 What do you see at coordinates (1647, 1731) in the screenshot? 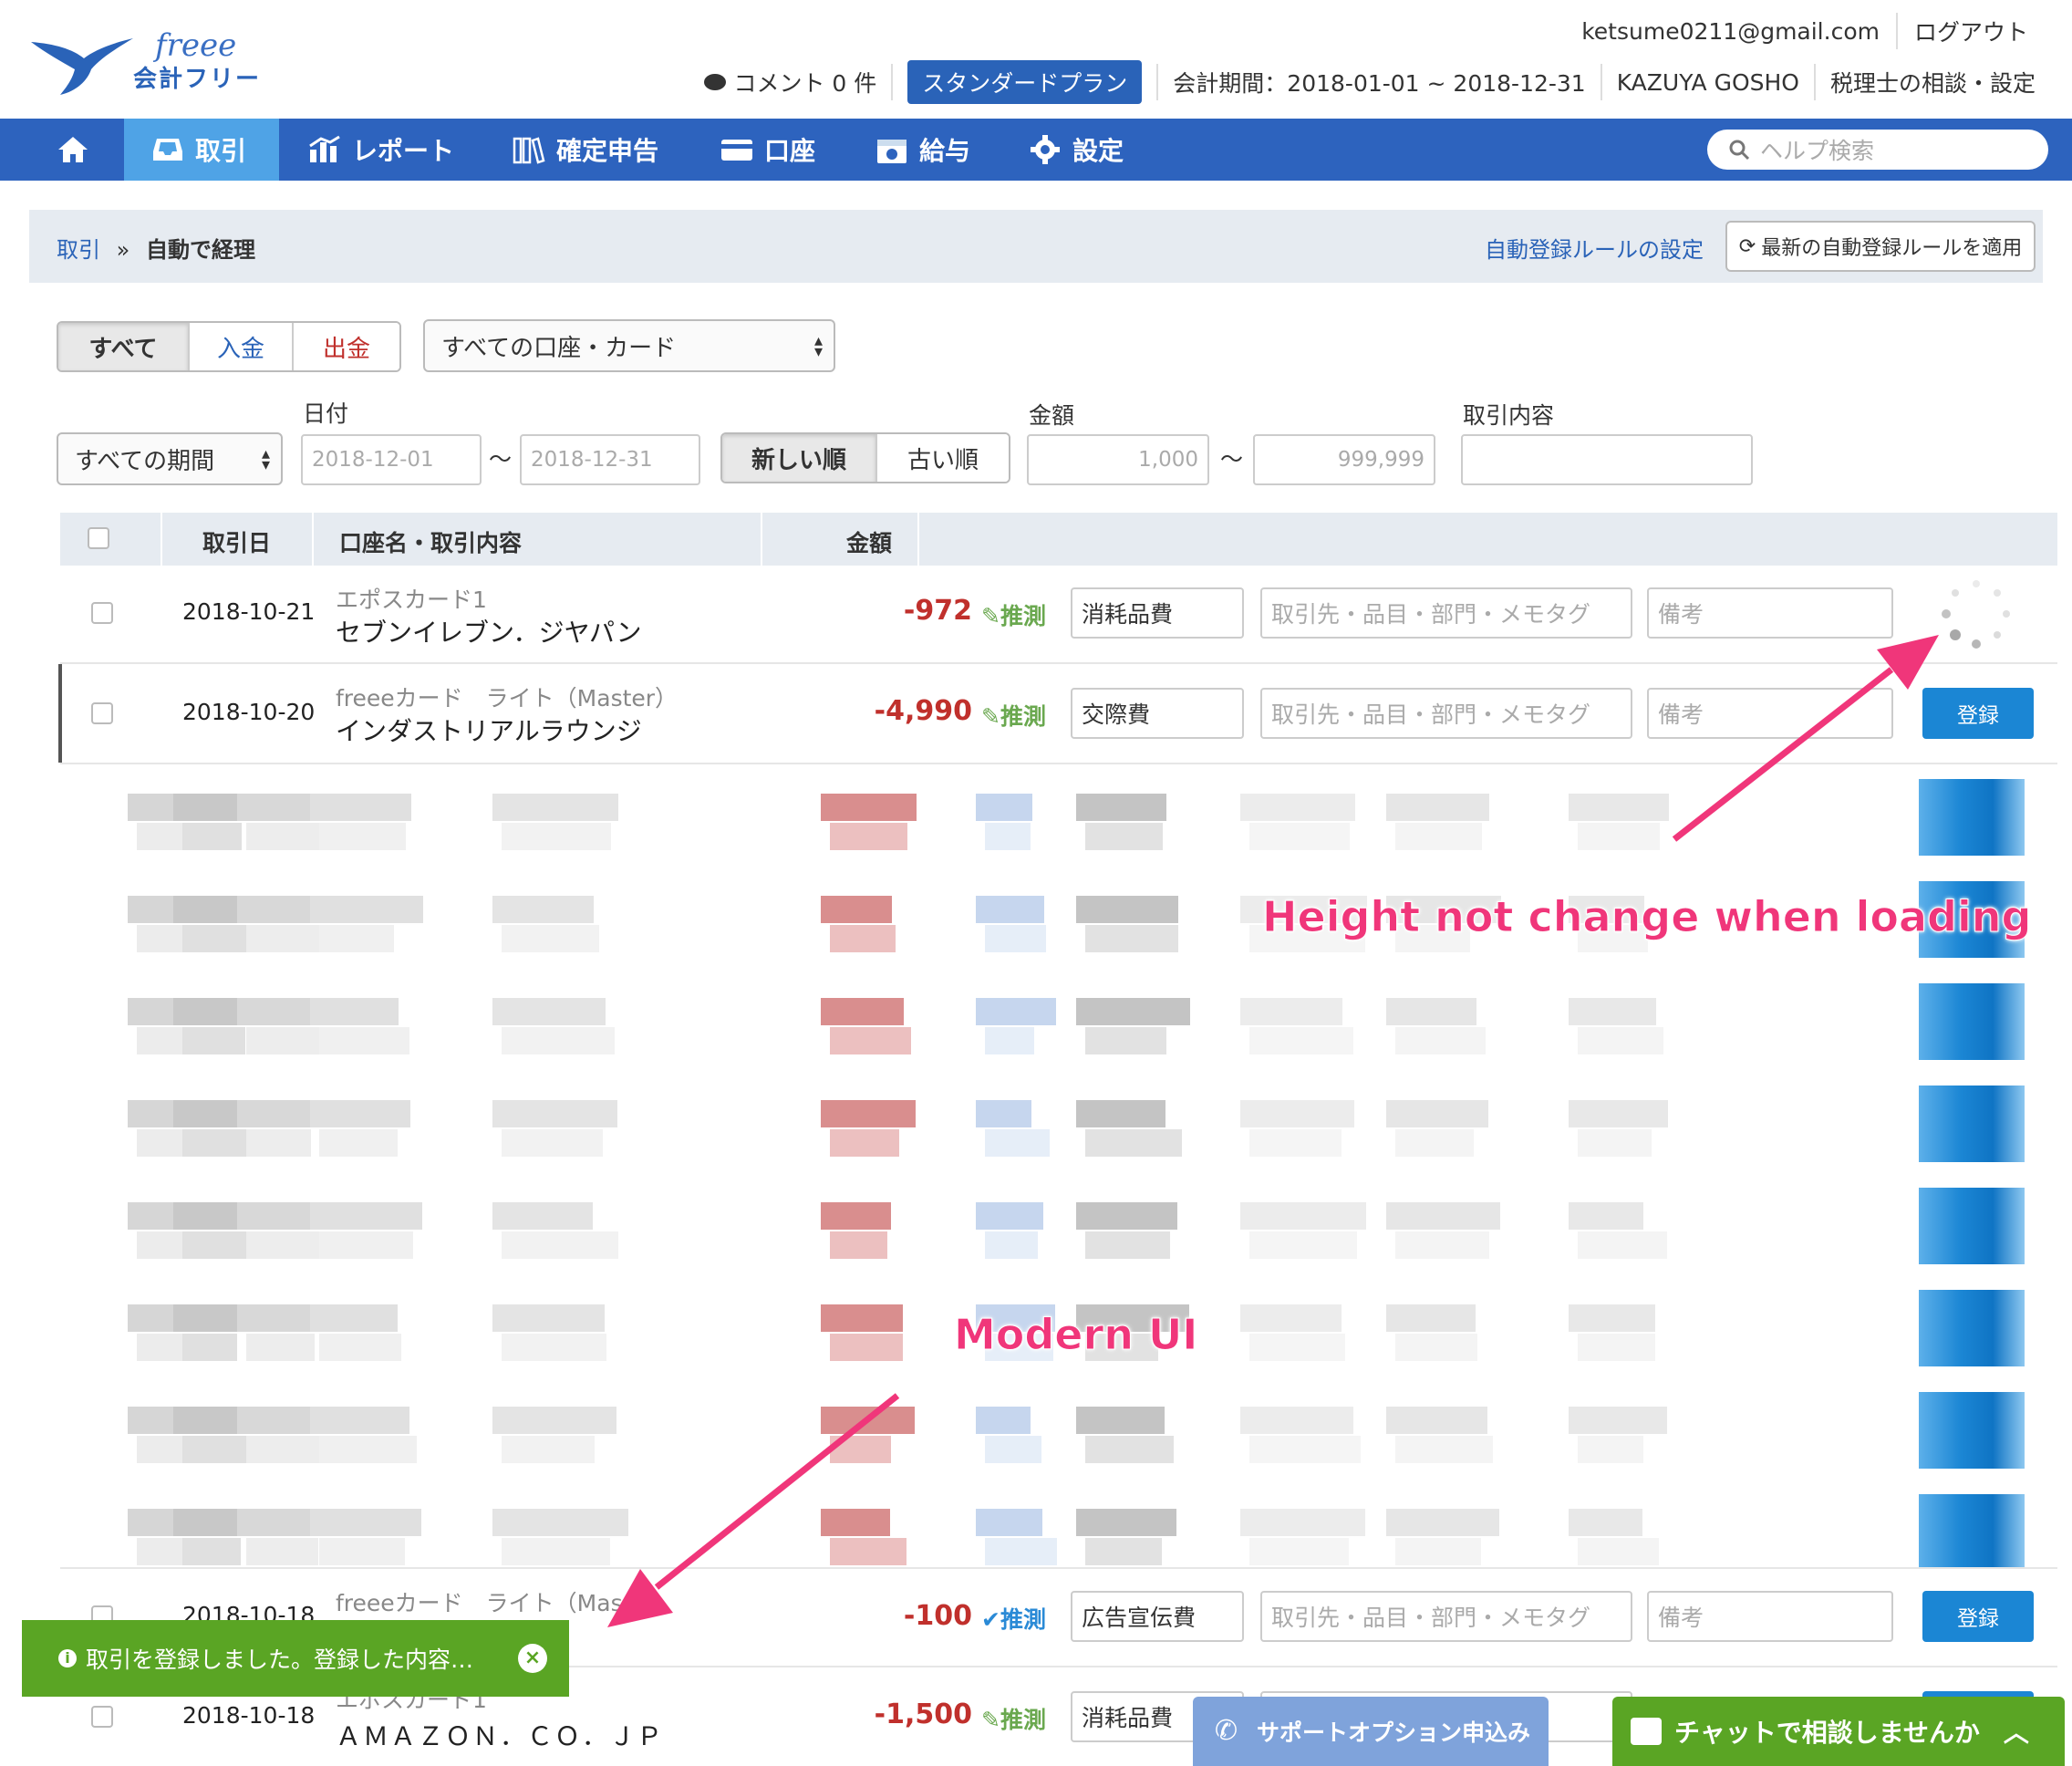
I see `chat-bubble-icon` at bounding box center [1647, 1731].